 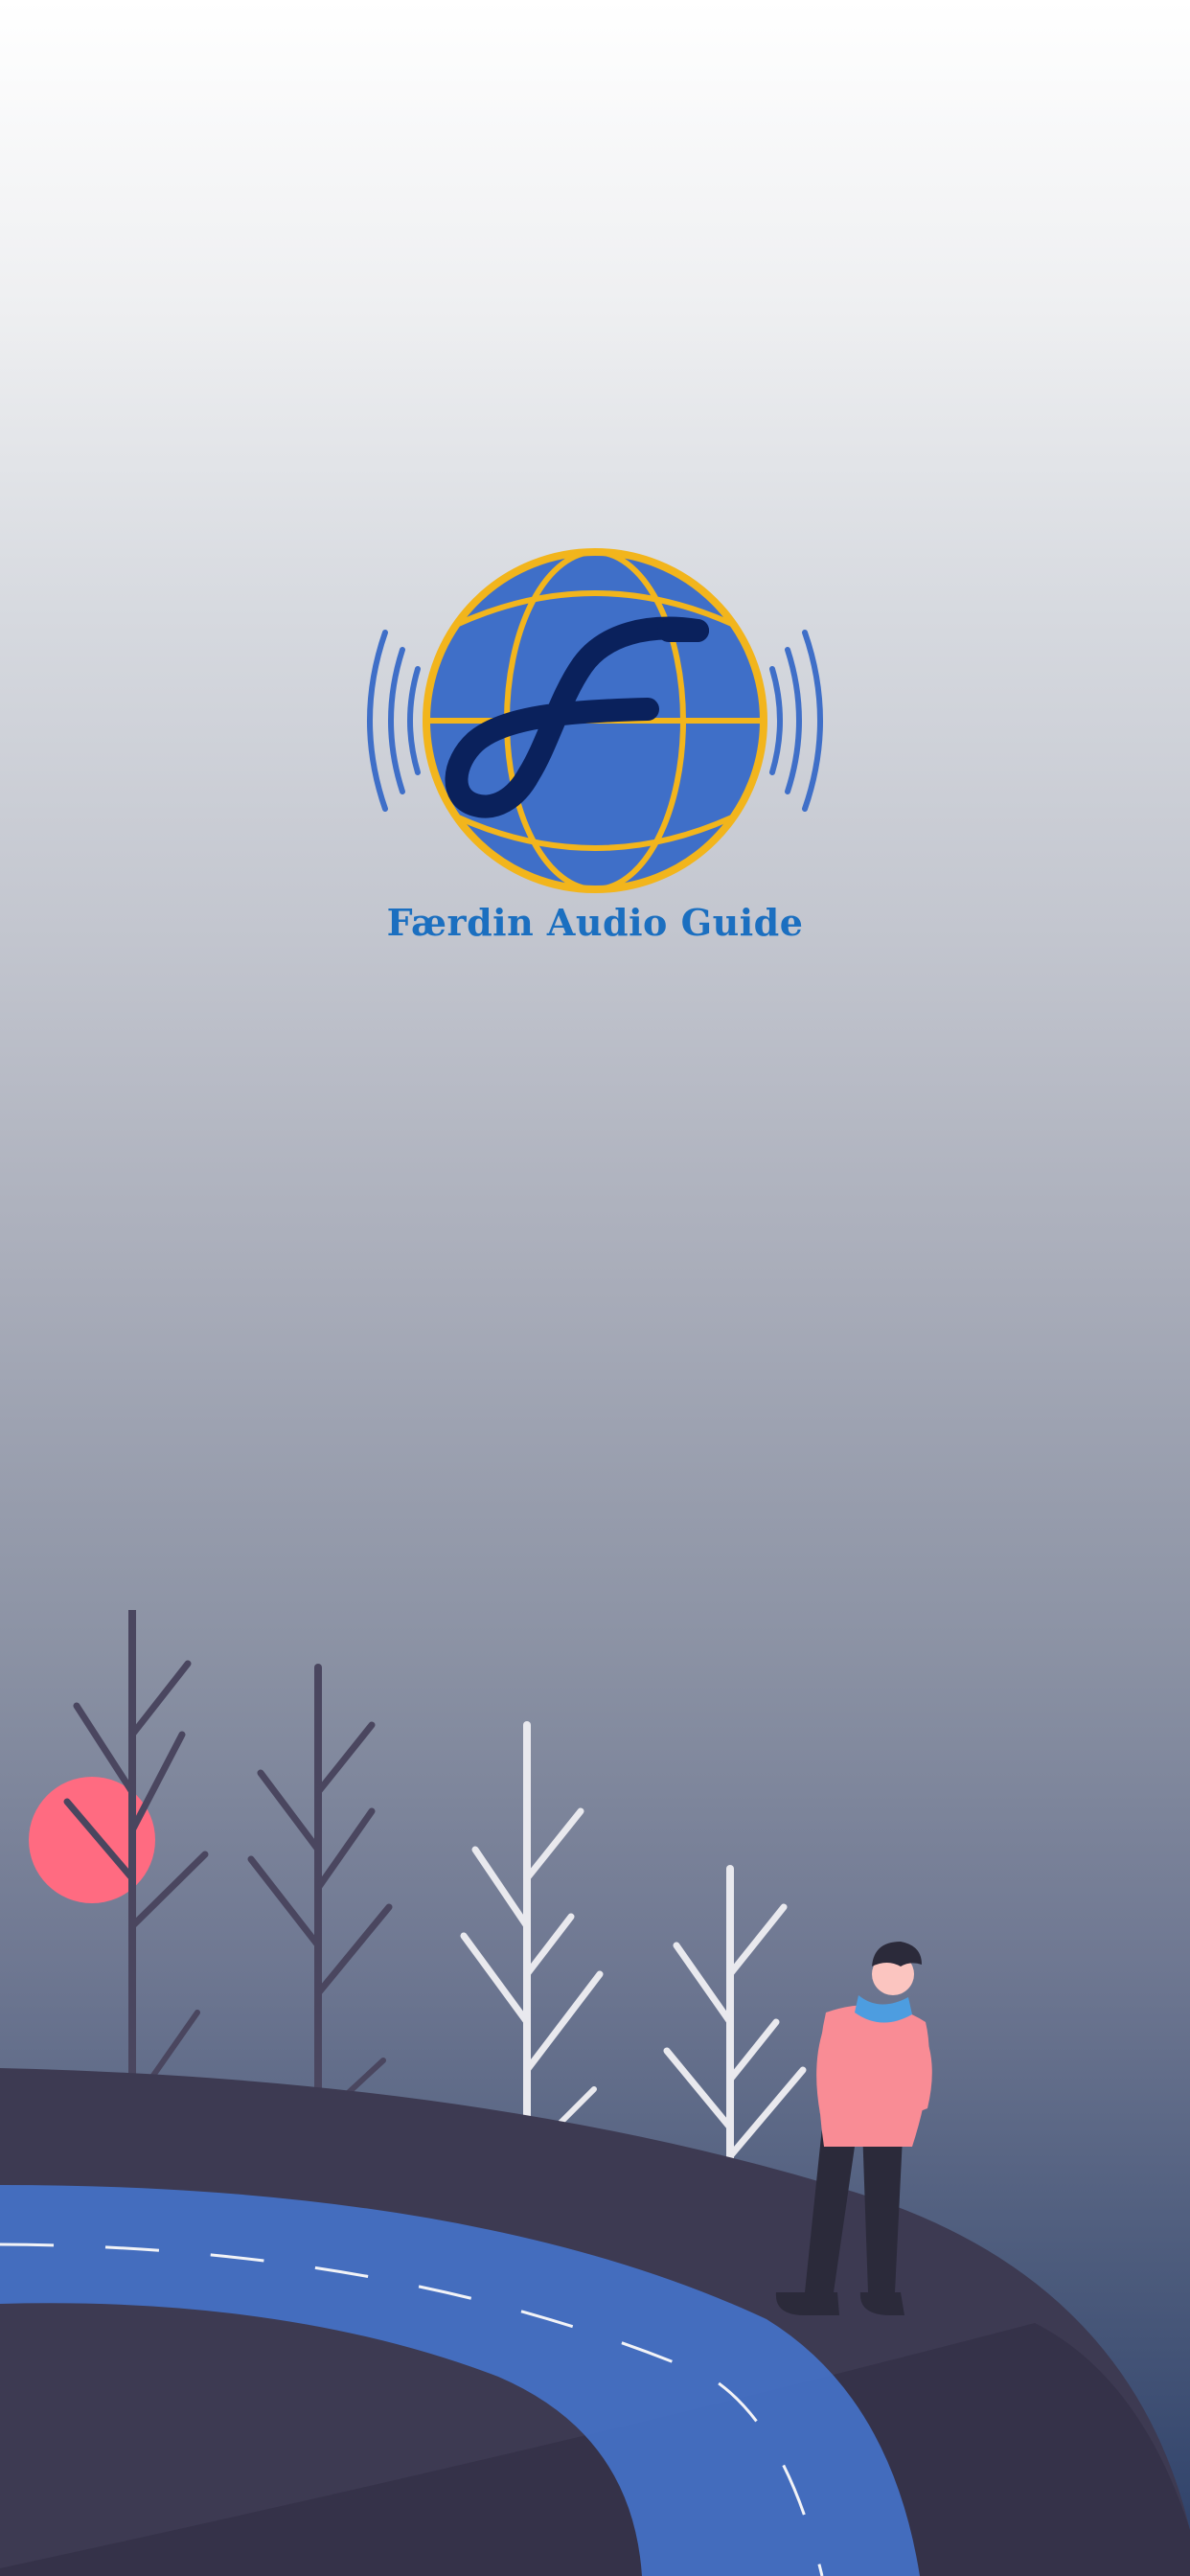 What do you see at coordinates (92, 1840) in the screenshot?
I see `sun-shape` at bounding box center [92, 1840].